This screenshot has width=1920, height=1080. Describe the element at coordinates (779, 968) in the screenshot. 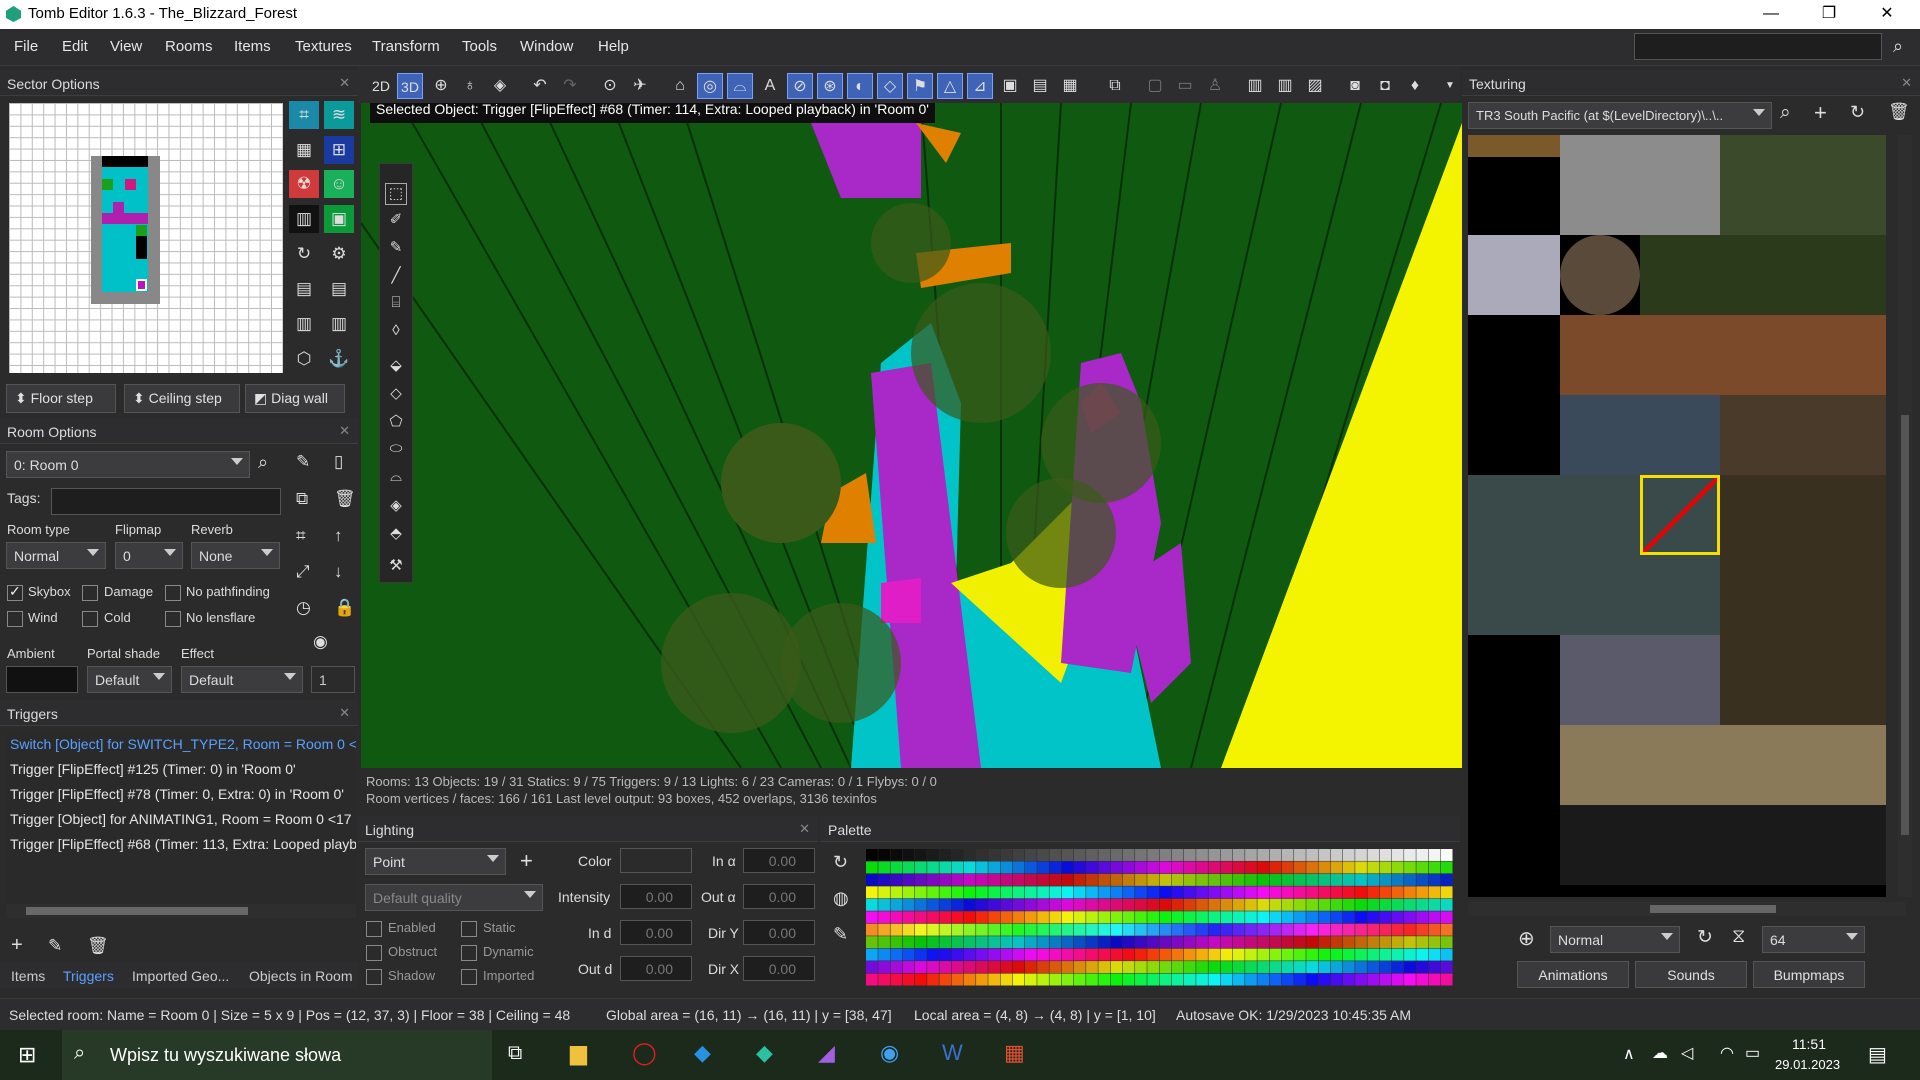

I see `dir-x-input: 0.00` at that location.